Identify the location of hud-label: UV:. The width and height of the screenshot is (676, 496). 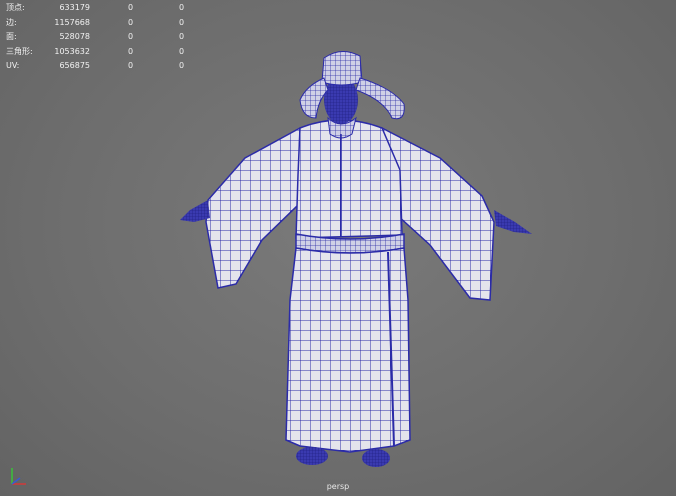
(13, 66).